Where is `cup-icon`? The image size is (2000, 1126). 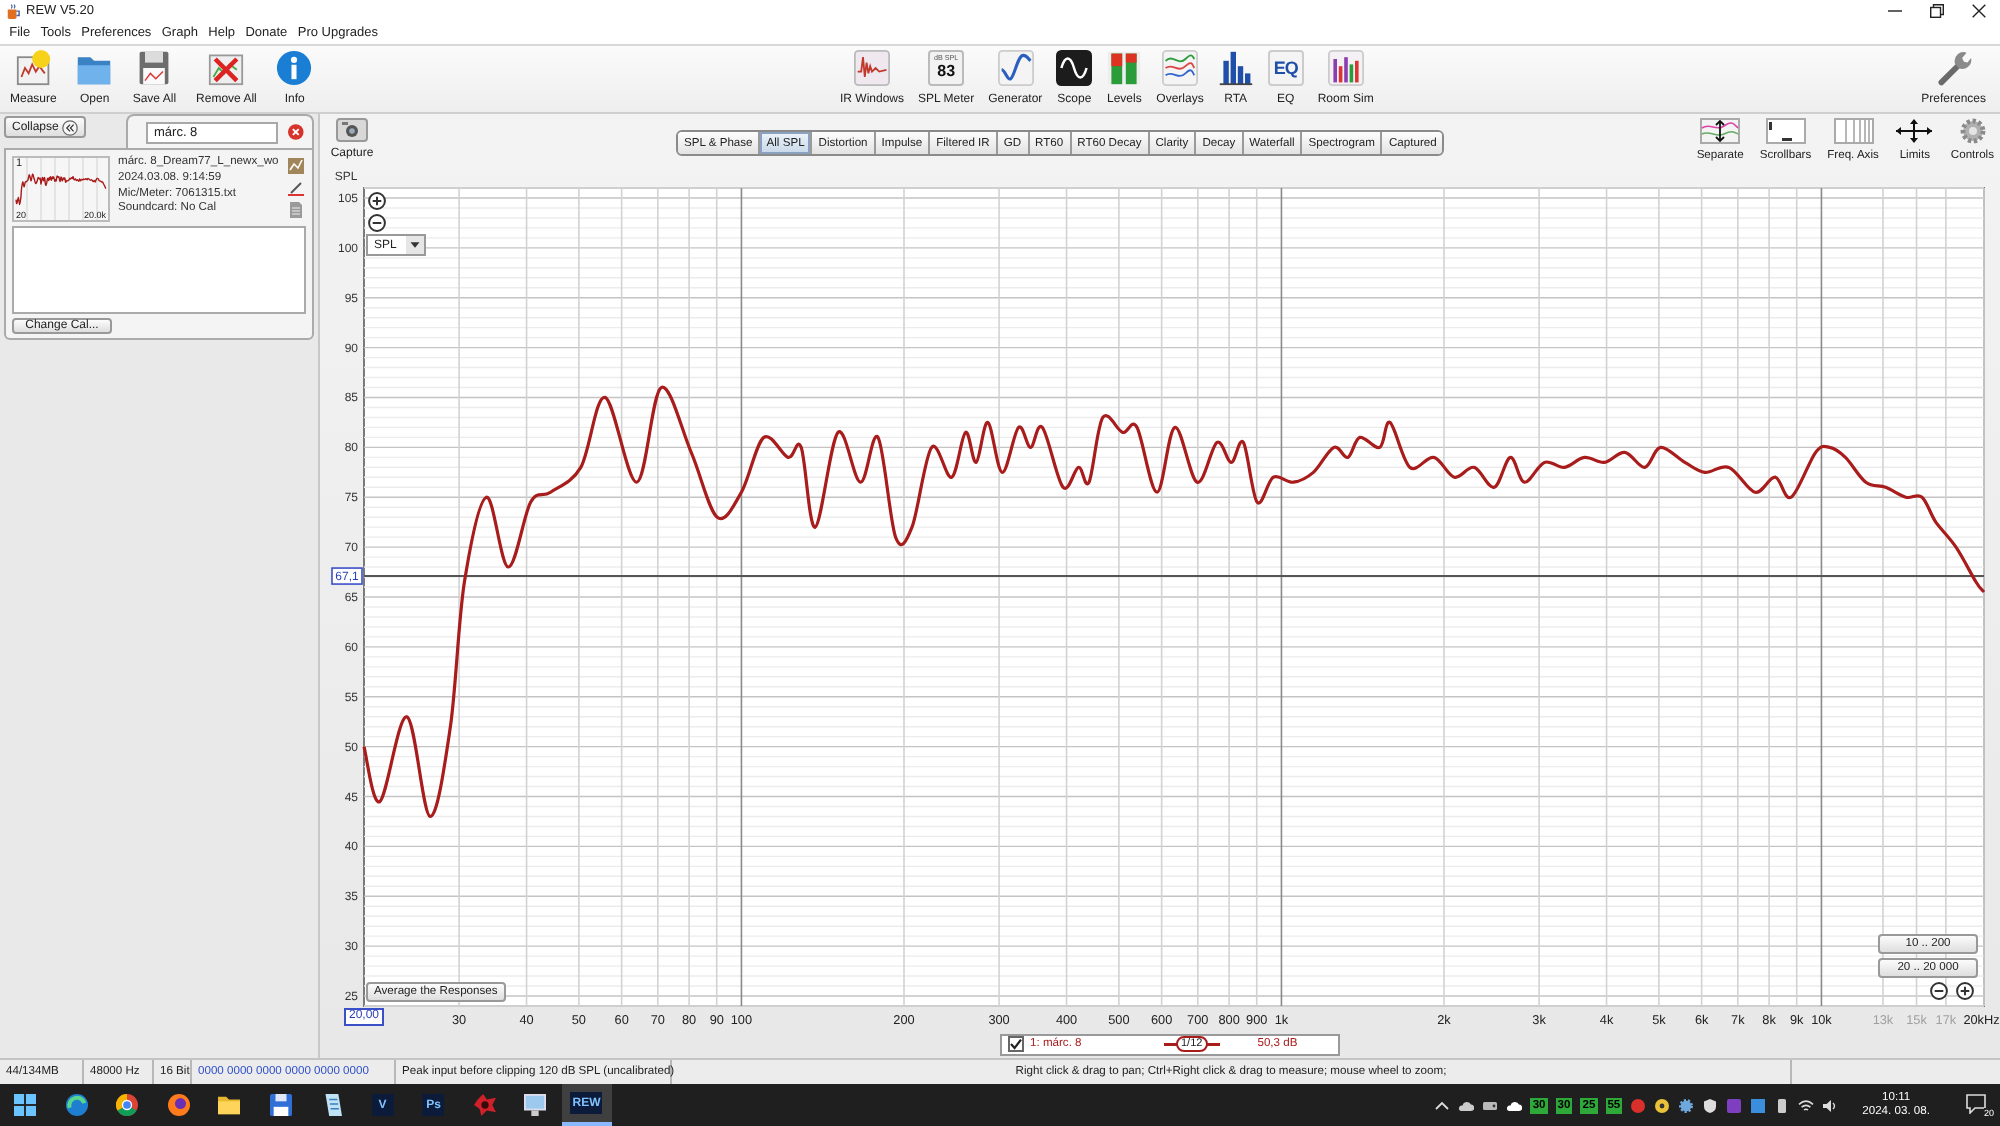
cup-icon is located at coordinates (13, 11).